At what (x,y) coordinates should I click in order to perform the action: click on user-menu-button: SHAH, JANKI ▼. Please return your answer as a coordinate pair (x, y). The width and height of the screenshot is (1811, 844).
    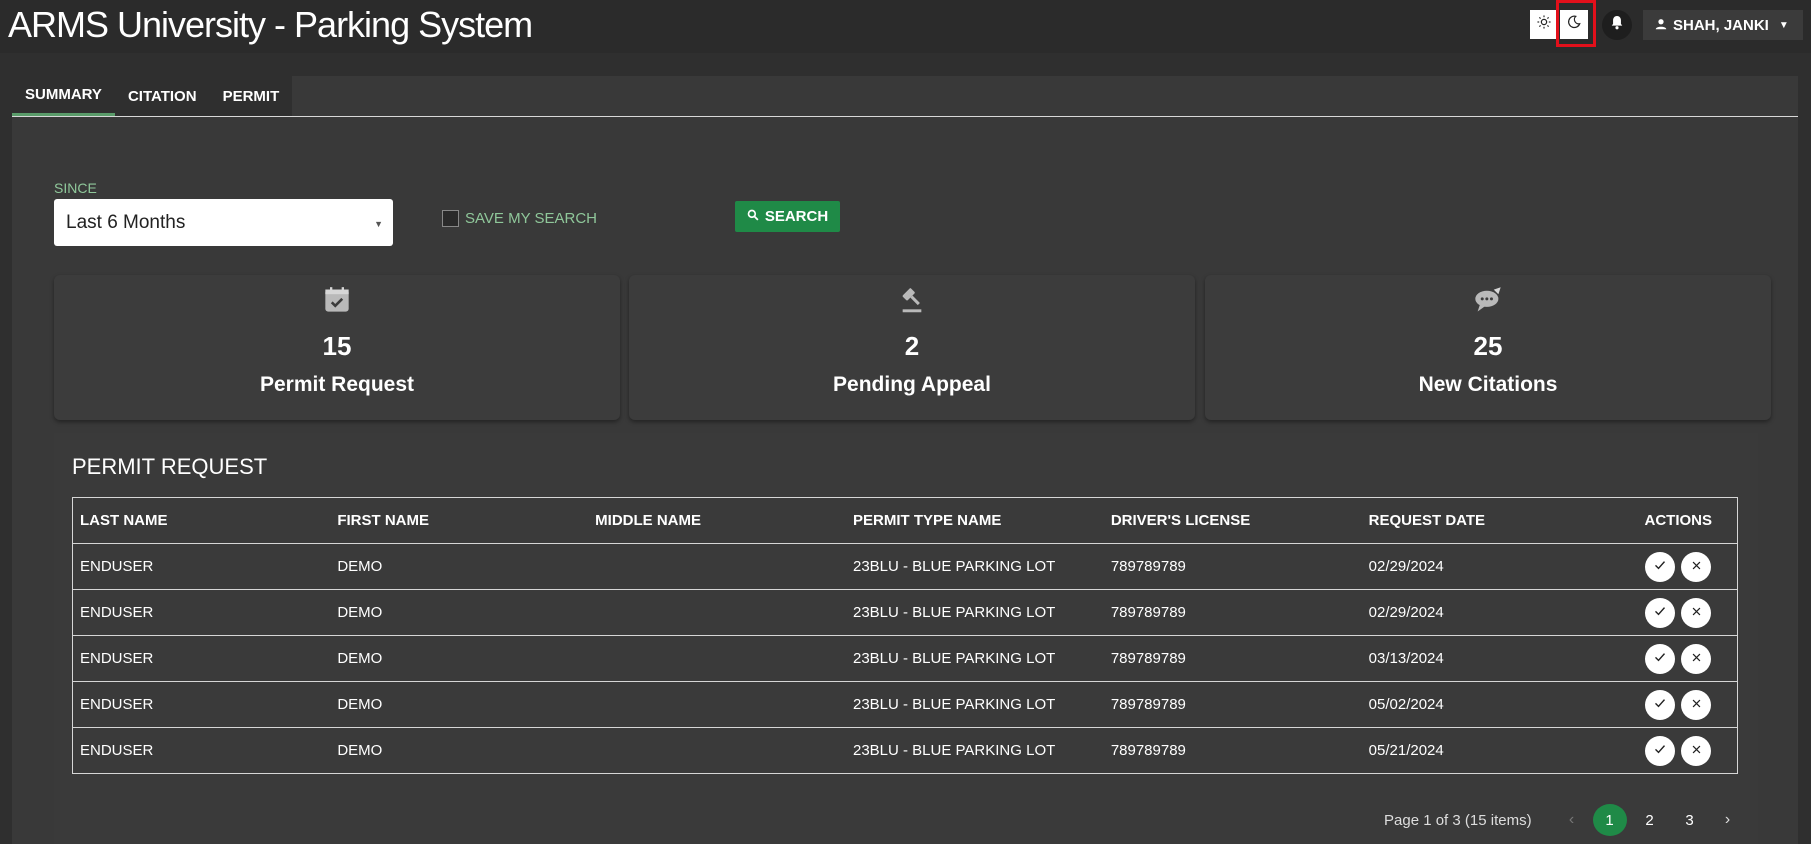
    Looking at the image, I should click on (1723, 25).